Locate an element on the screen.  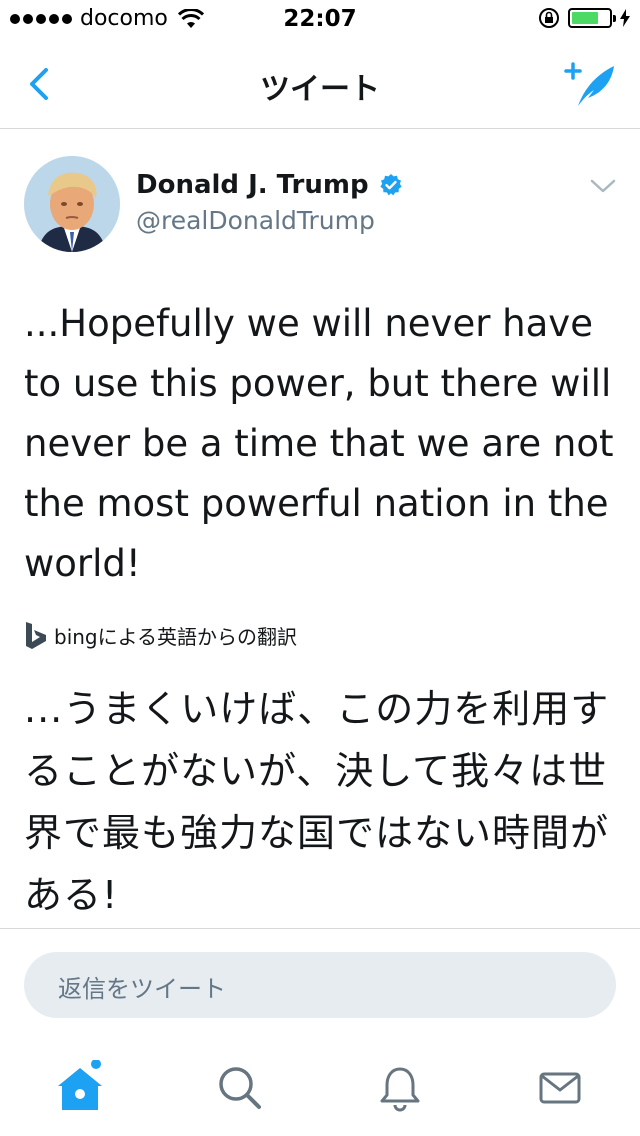
tweet-header: Donald J. Trump @realDonaldTrump is located at coordinates (320, 206).